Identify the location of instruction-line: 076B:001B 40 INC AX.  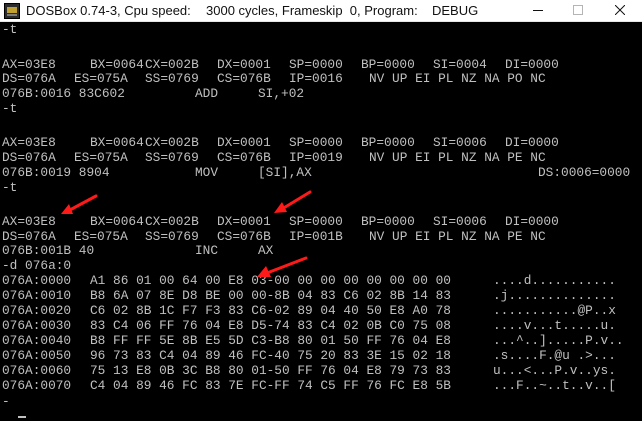
(137, 251).